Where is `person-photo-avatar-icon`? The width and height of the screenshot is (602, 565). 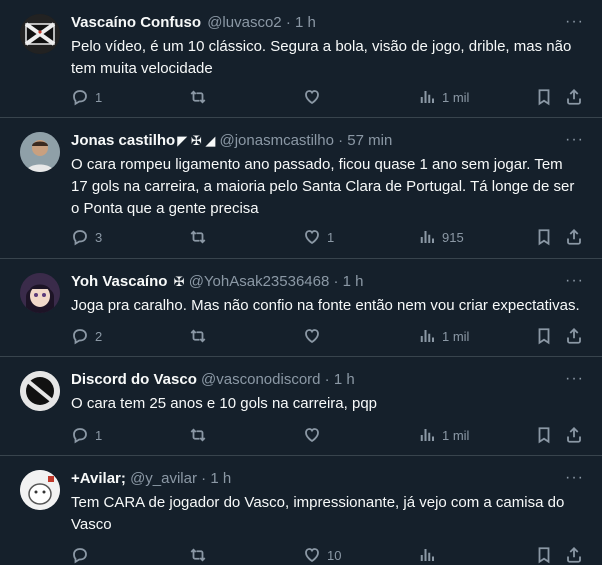
person-photo-avatar-icon is located at coordinates (40, 152).